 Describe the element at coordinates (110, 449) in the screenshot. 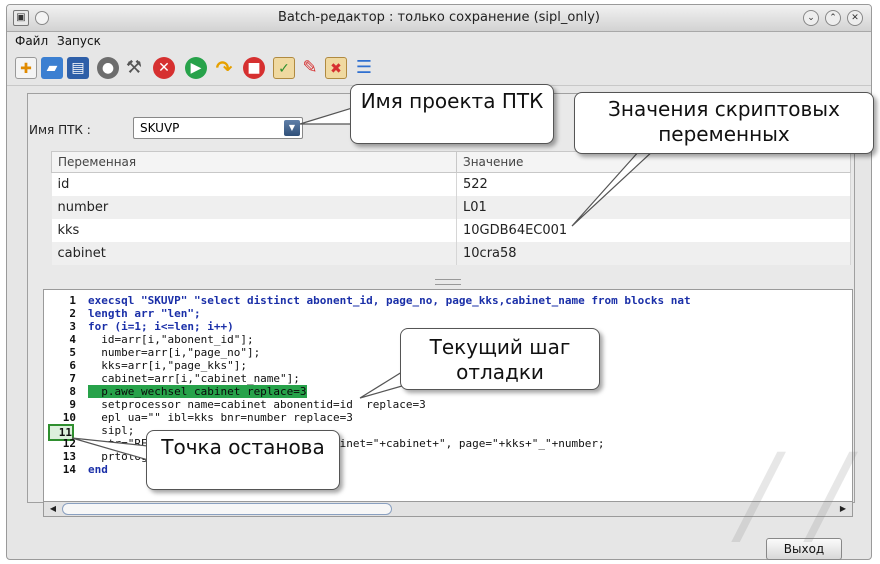

I see `pointer-breakpoint` at that location.